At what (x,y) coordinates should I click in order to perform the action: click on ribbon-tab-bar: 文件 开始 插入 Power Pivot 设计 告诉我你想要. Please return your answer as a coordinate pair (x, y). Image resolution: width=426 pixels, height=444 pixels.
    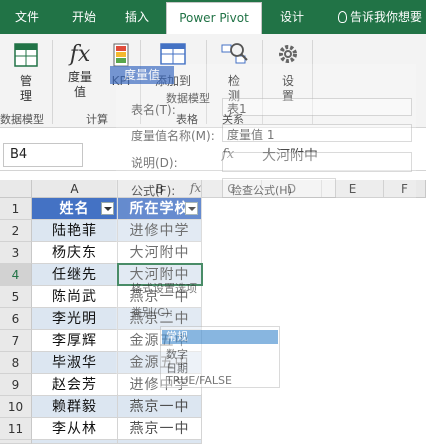
    Looking at the image, I should click on (213, 17).